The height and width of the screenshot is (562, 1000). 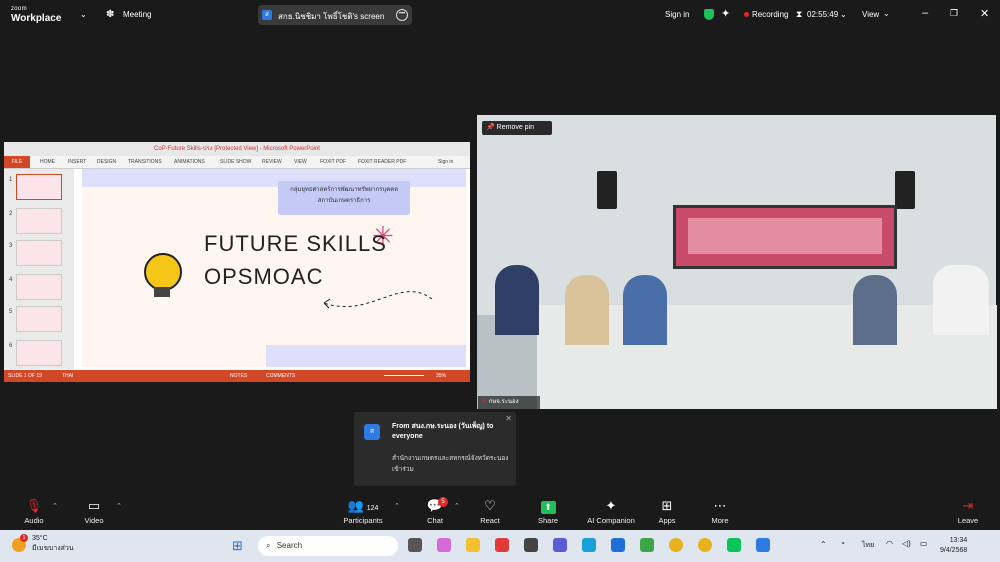 What do you see at coordinates (984, 13) in the screenshot?
I see `close-icon: ✕` at bounding box center [984, 13].